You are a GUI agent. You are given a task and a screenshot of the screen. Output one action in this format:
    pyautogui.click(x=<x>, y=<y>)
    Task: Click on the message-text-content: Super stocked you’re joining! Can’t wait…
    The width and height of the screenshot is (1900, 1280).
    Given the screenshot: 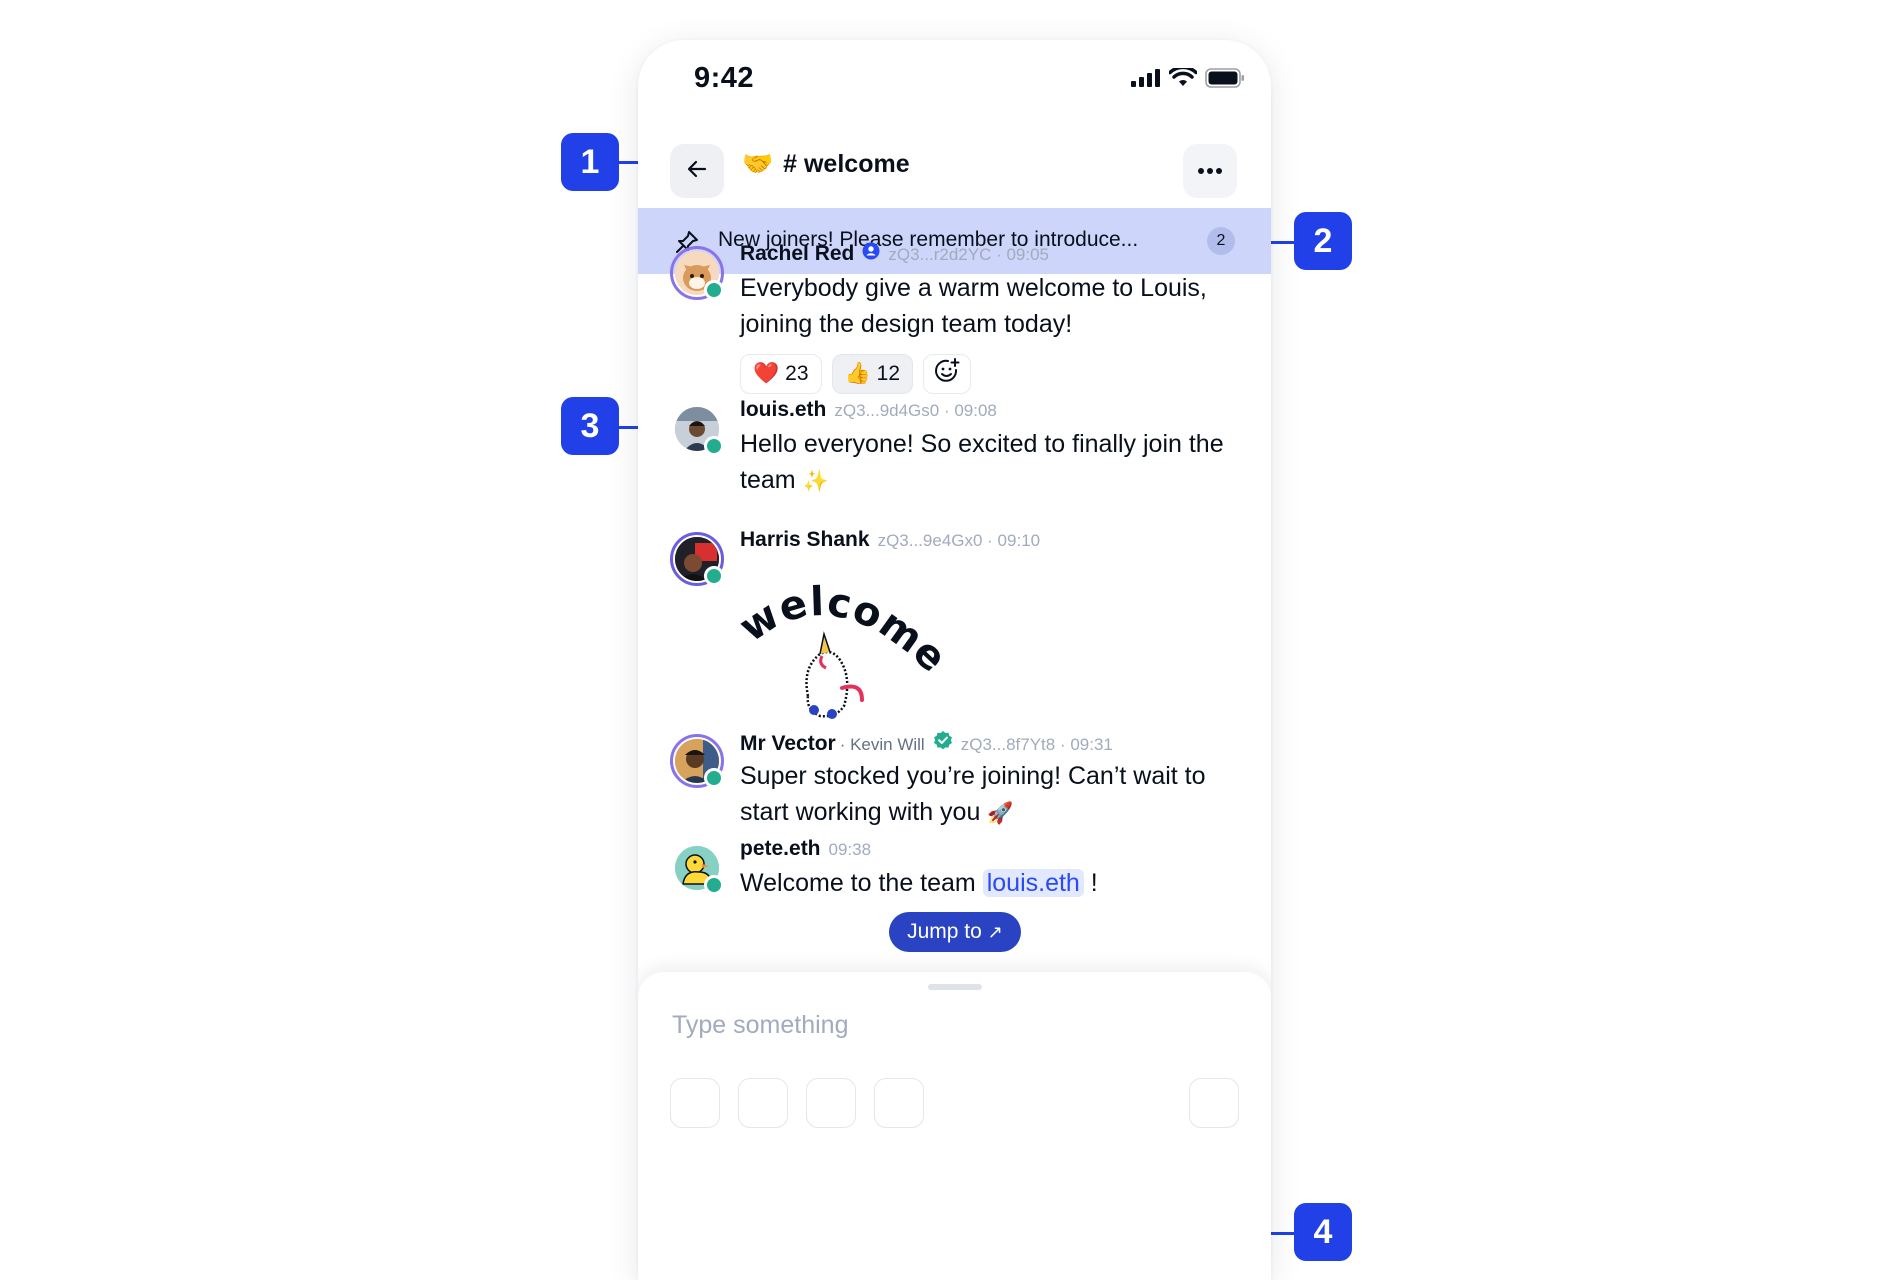 What is the action you would take?
    pyautogui.click(x=973, y=794)
    